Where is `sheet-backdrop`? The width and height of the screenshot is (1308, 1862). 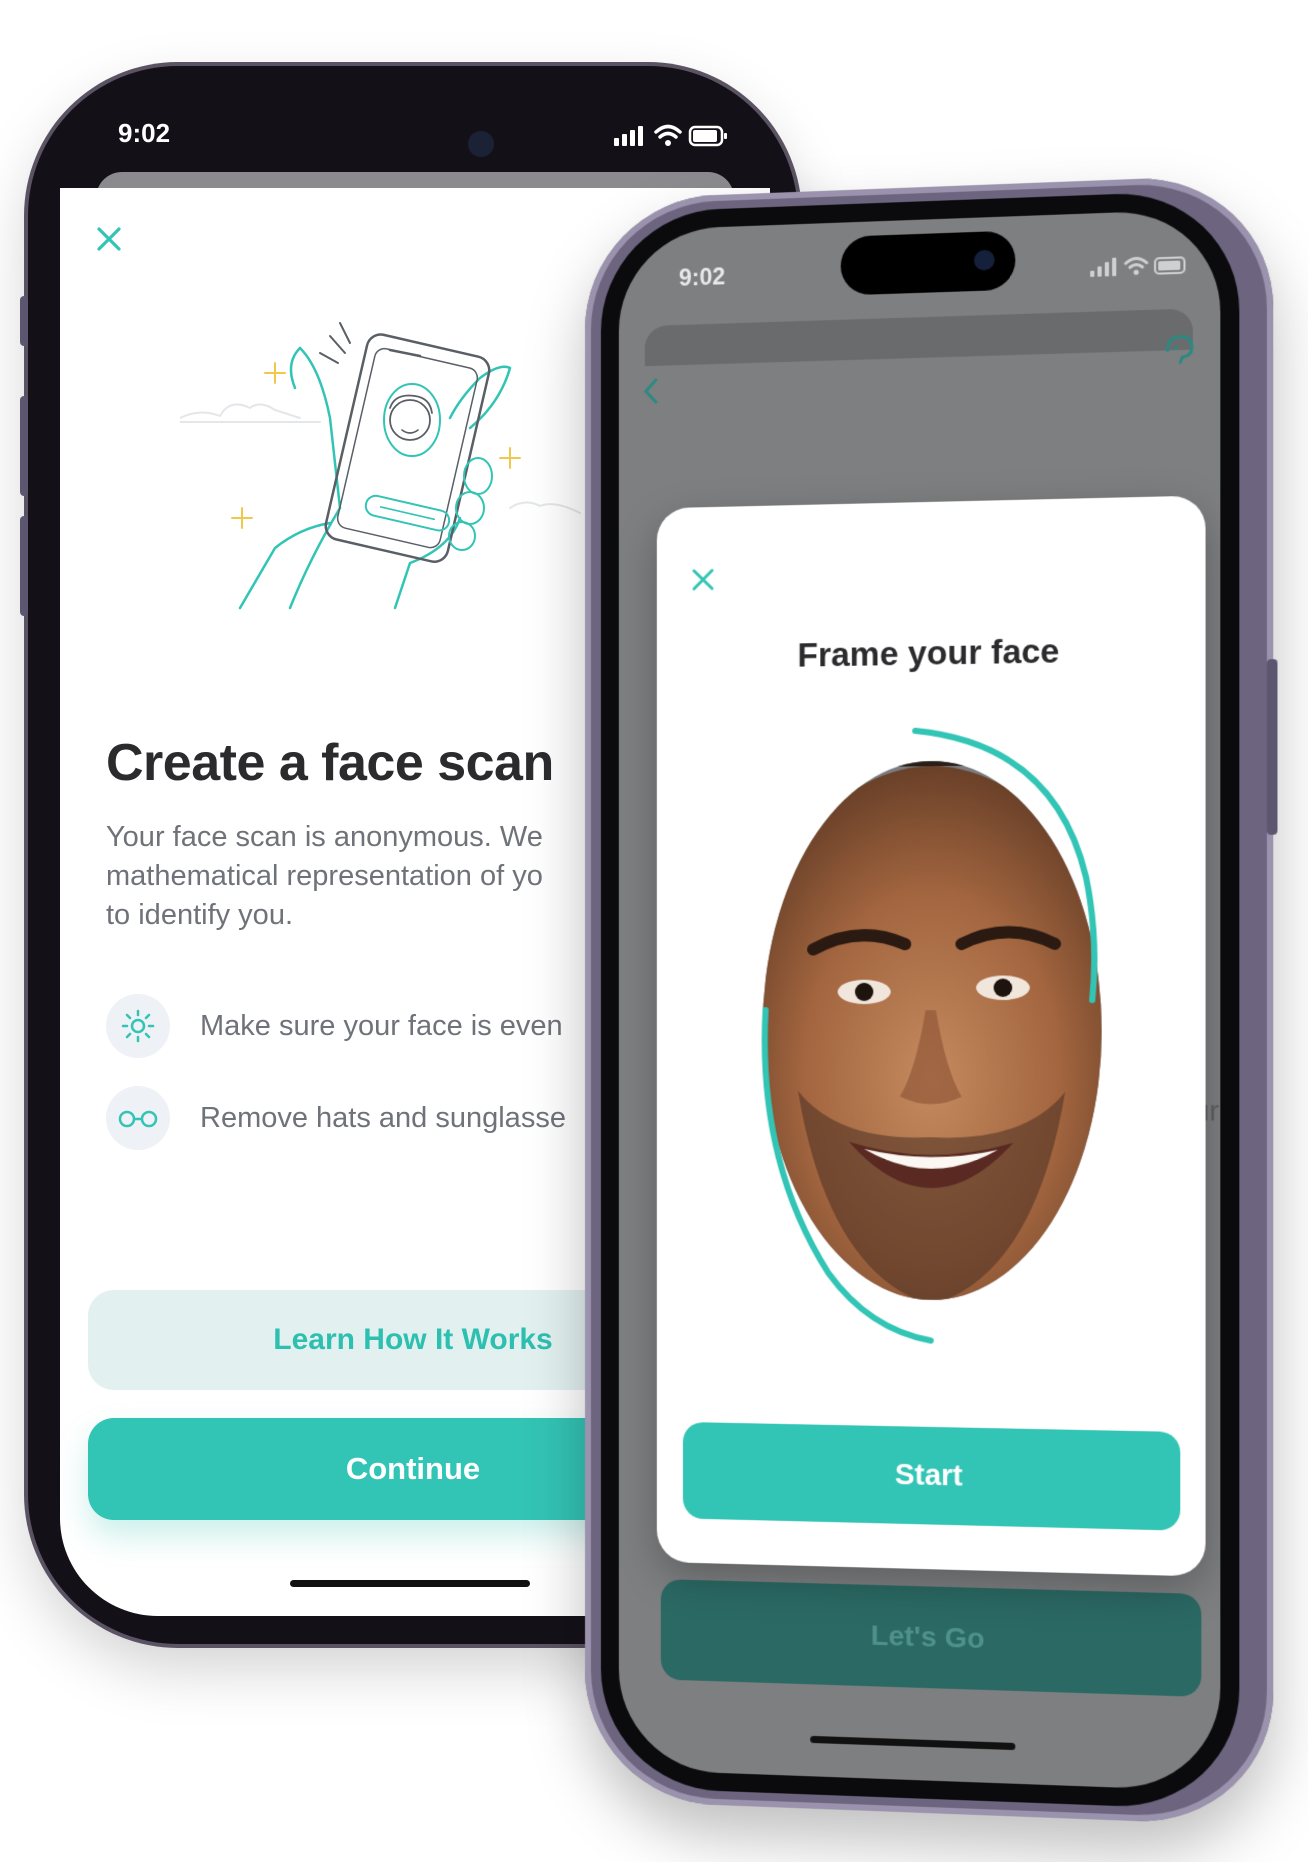
sheet-backdrop is located at coordinates (918, 337).